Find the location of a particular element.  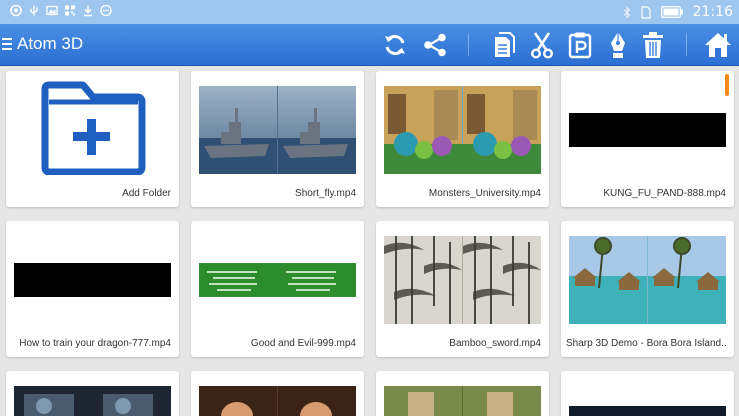

status-bar: 21:16 is located at coordinates (369, 12).